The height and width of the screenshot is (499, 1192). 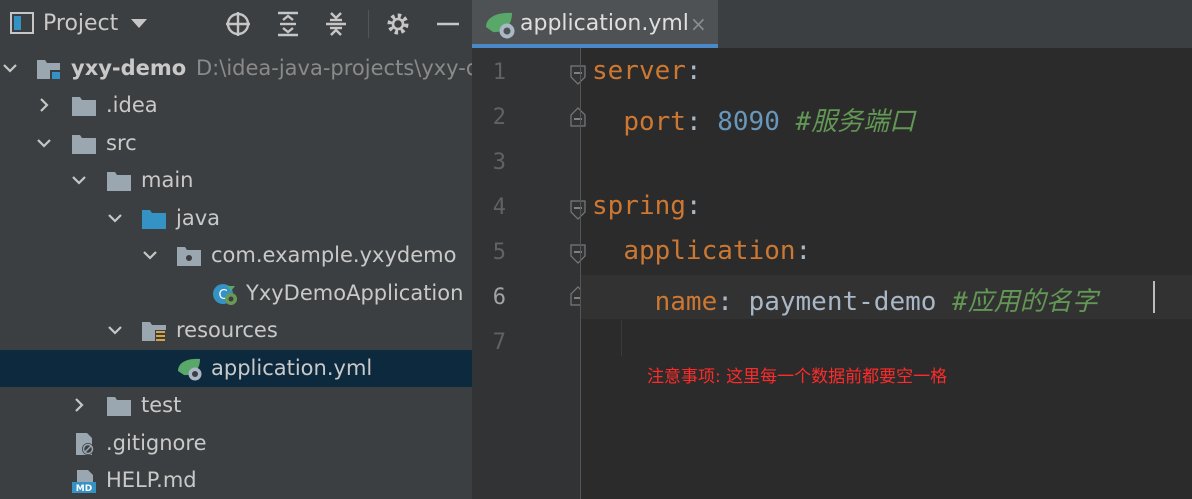 I want to click on text-caret, so click(x=1154, y=297).